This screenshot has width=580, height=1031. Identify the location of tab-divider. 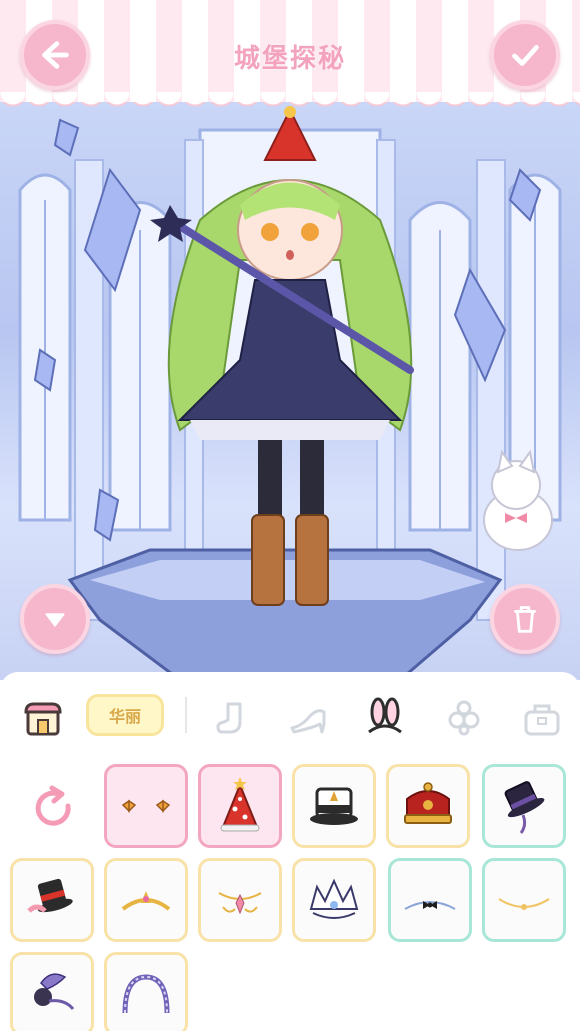
(186, 715).